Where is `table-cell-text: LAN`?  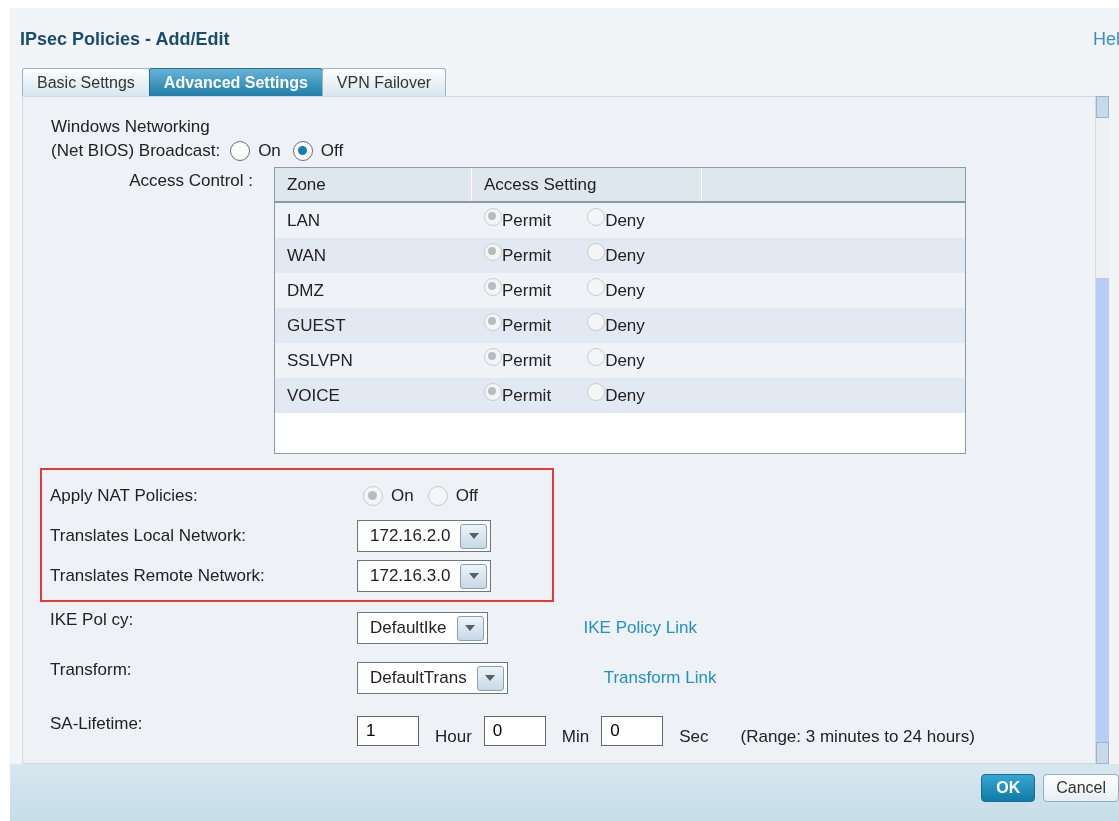 table-cell-text: LAN is located at coordinates (304, 220).